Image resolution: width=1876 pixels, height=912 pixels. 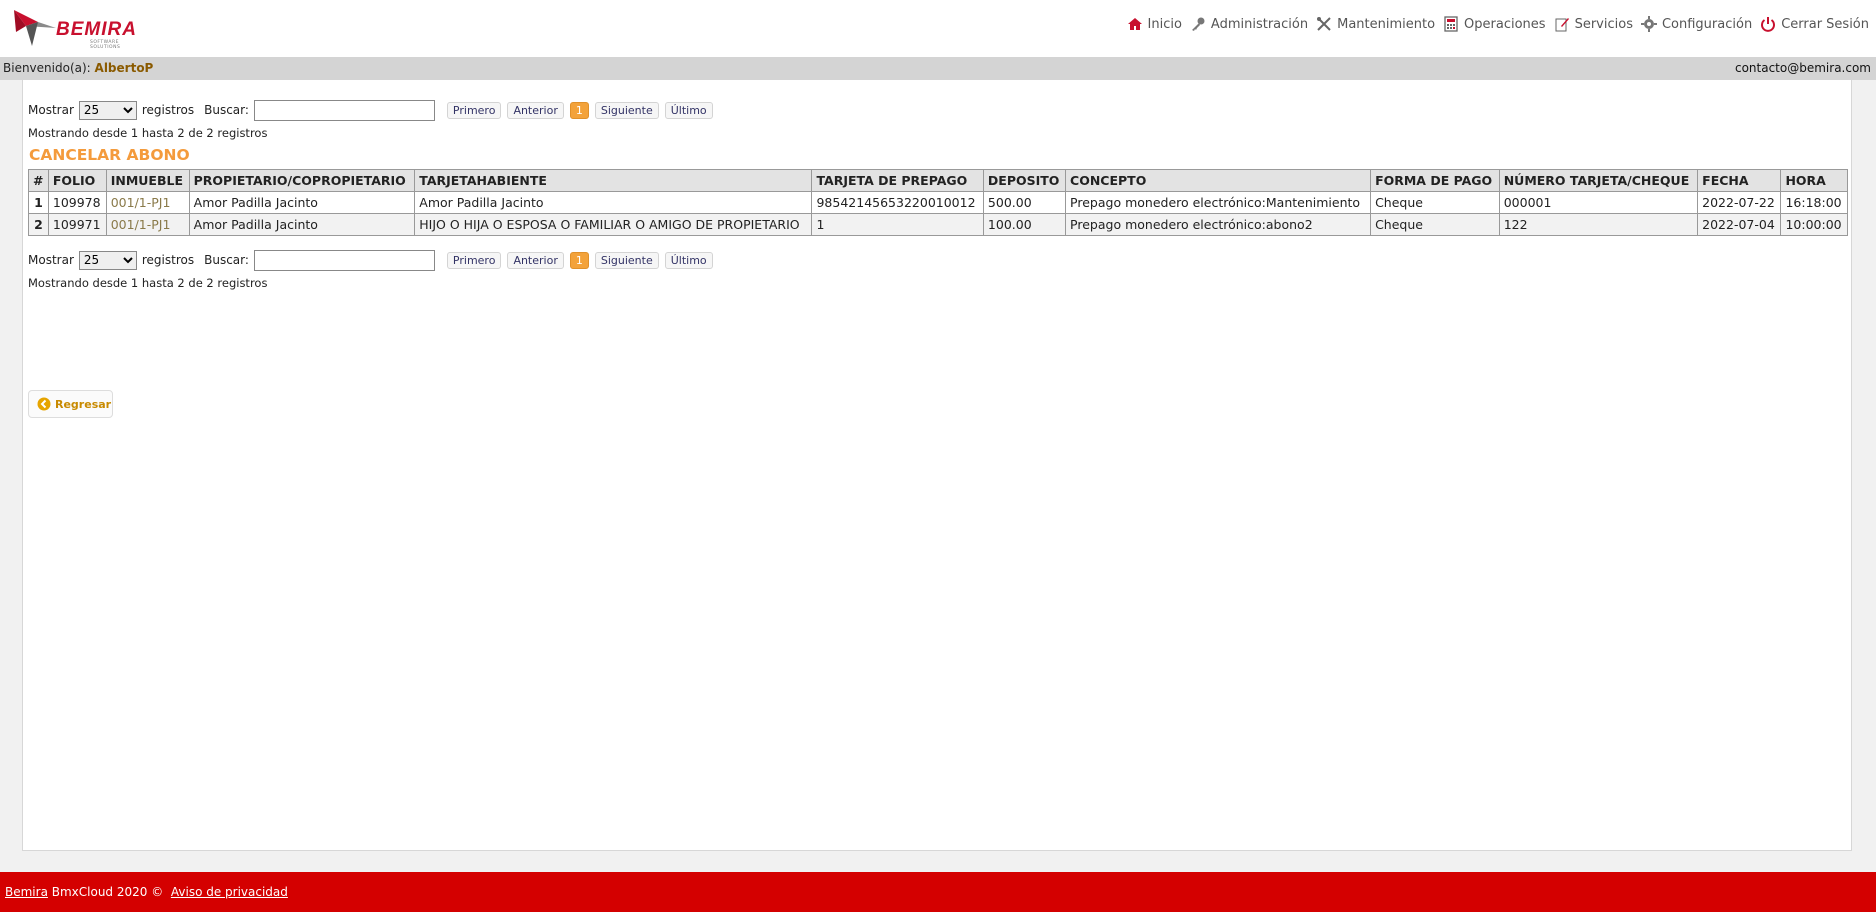 I want to click on col-header: HORA, so click(x=1814, y=180).